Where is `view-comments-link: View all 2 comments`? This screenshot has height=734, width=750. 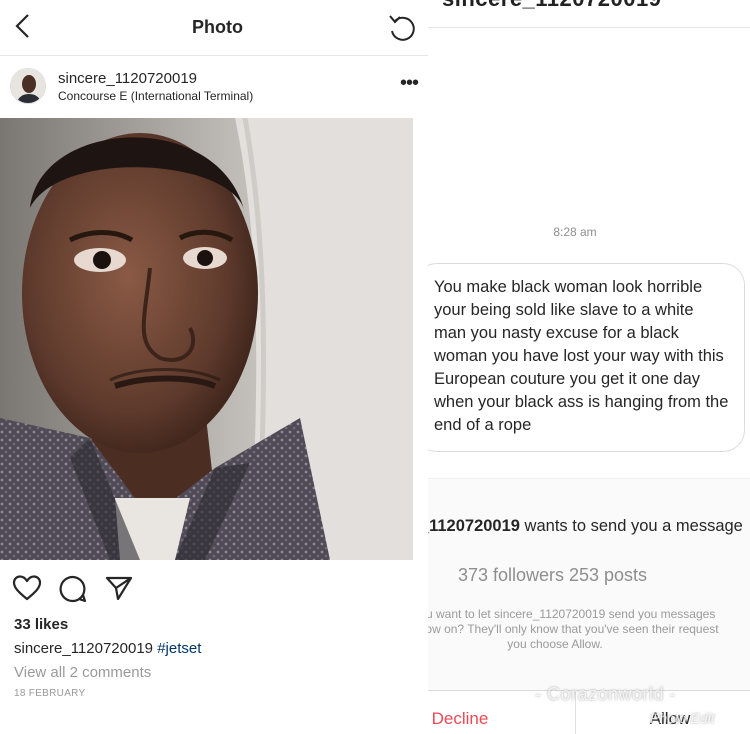 view-comments-link: View all 2 comments is located at coordinates (82, 672).